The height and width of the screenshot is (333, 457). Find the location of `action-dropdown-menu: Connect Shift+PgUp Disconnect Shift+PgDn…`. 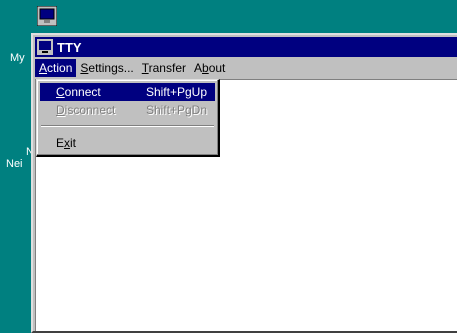

action-dropdown-menu: Connect Shift+PgUp Disconnect Shift+PgDn… is located at coordinates (128, 118).